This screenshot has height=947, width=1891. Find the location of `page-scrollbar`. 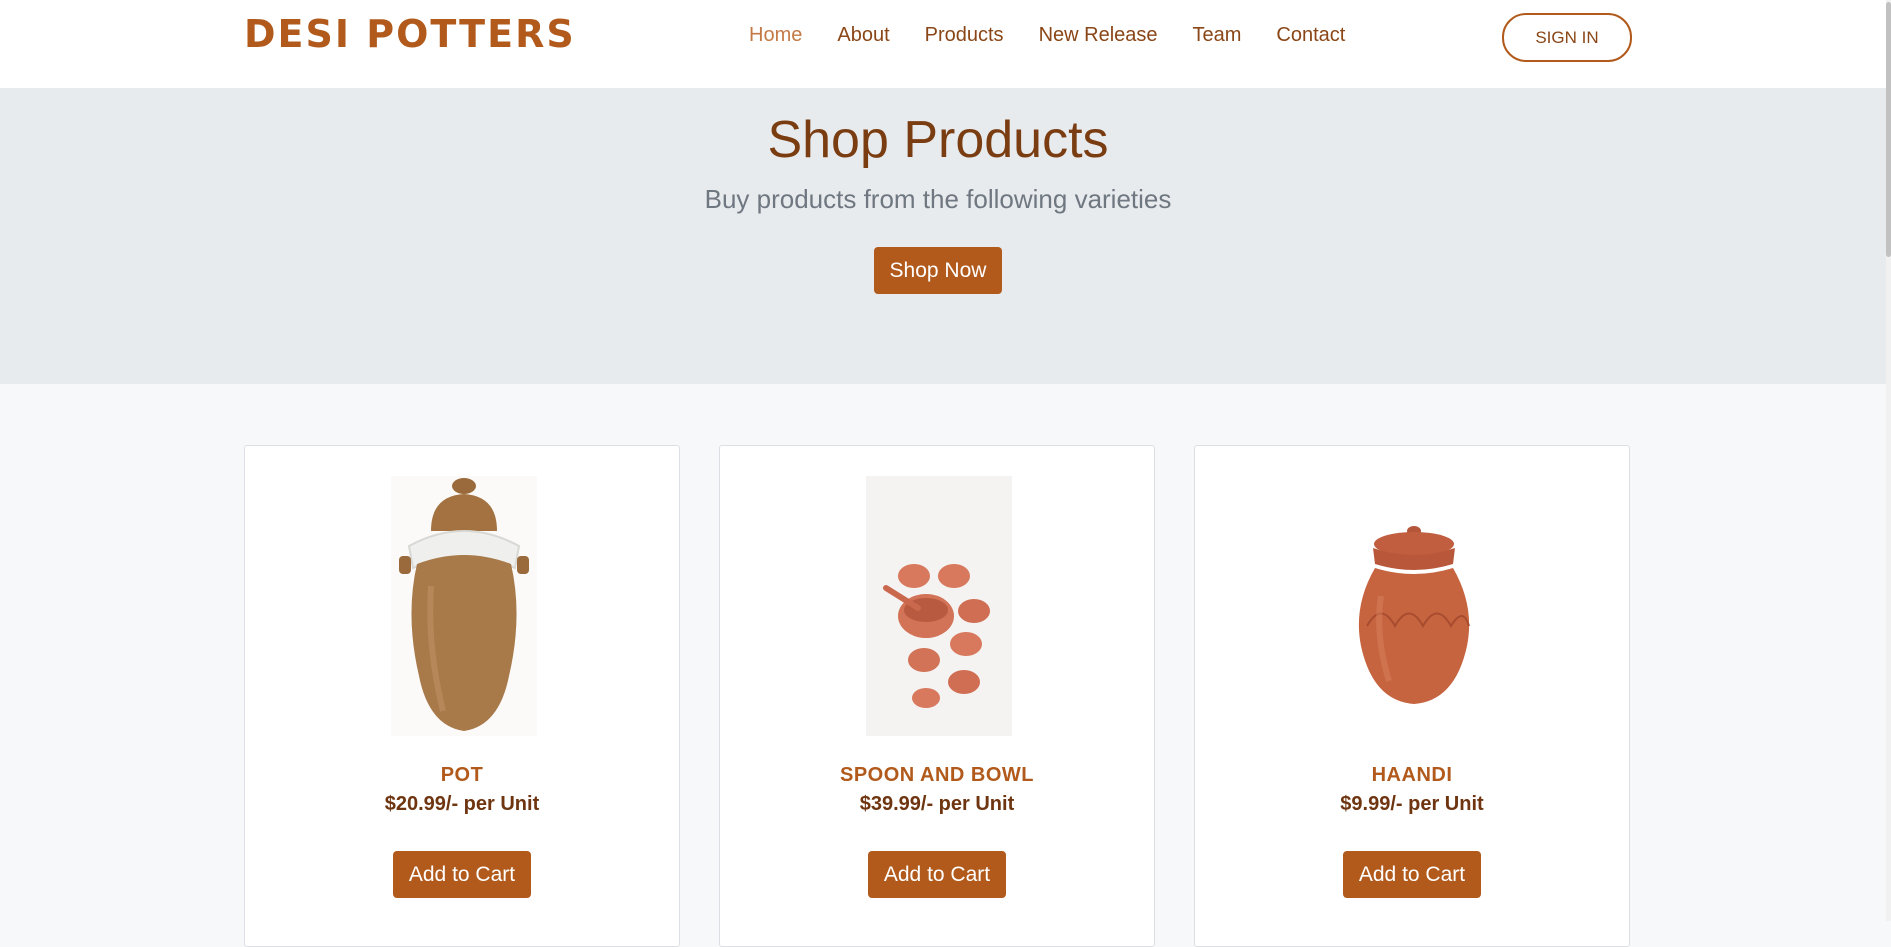

page-scrollbar is located at coordinates (1888, 460).